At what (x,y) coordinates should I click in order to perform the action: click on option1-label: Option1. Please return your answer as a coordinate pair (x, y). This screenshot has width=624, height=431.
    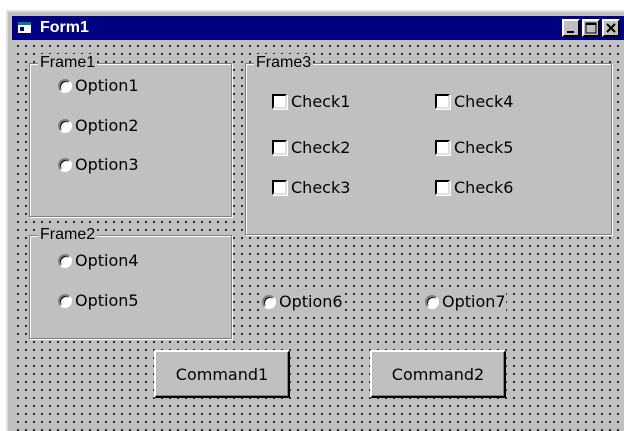
    Looking at the image, I should click on (107, 85).